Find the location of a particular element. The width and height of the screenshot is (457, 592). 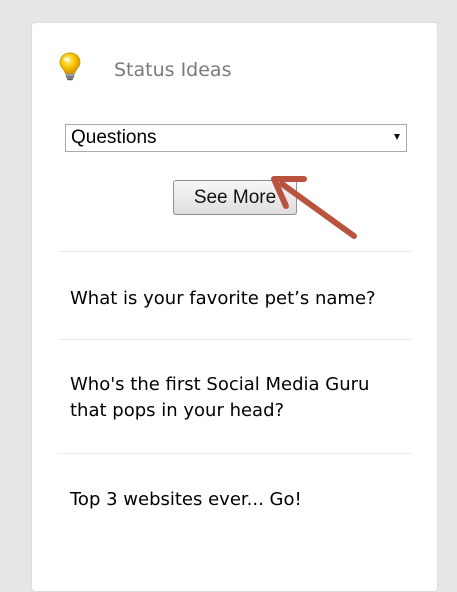

idea-item-1: What is your favorite pet’s name? is located at coordinates (235, 299).